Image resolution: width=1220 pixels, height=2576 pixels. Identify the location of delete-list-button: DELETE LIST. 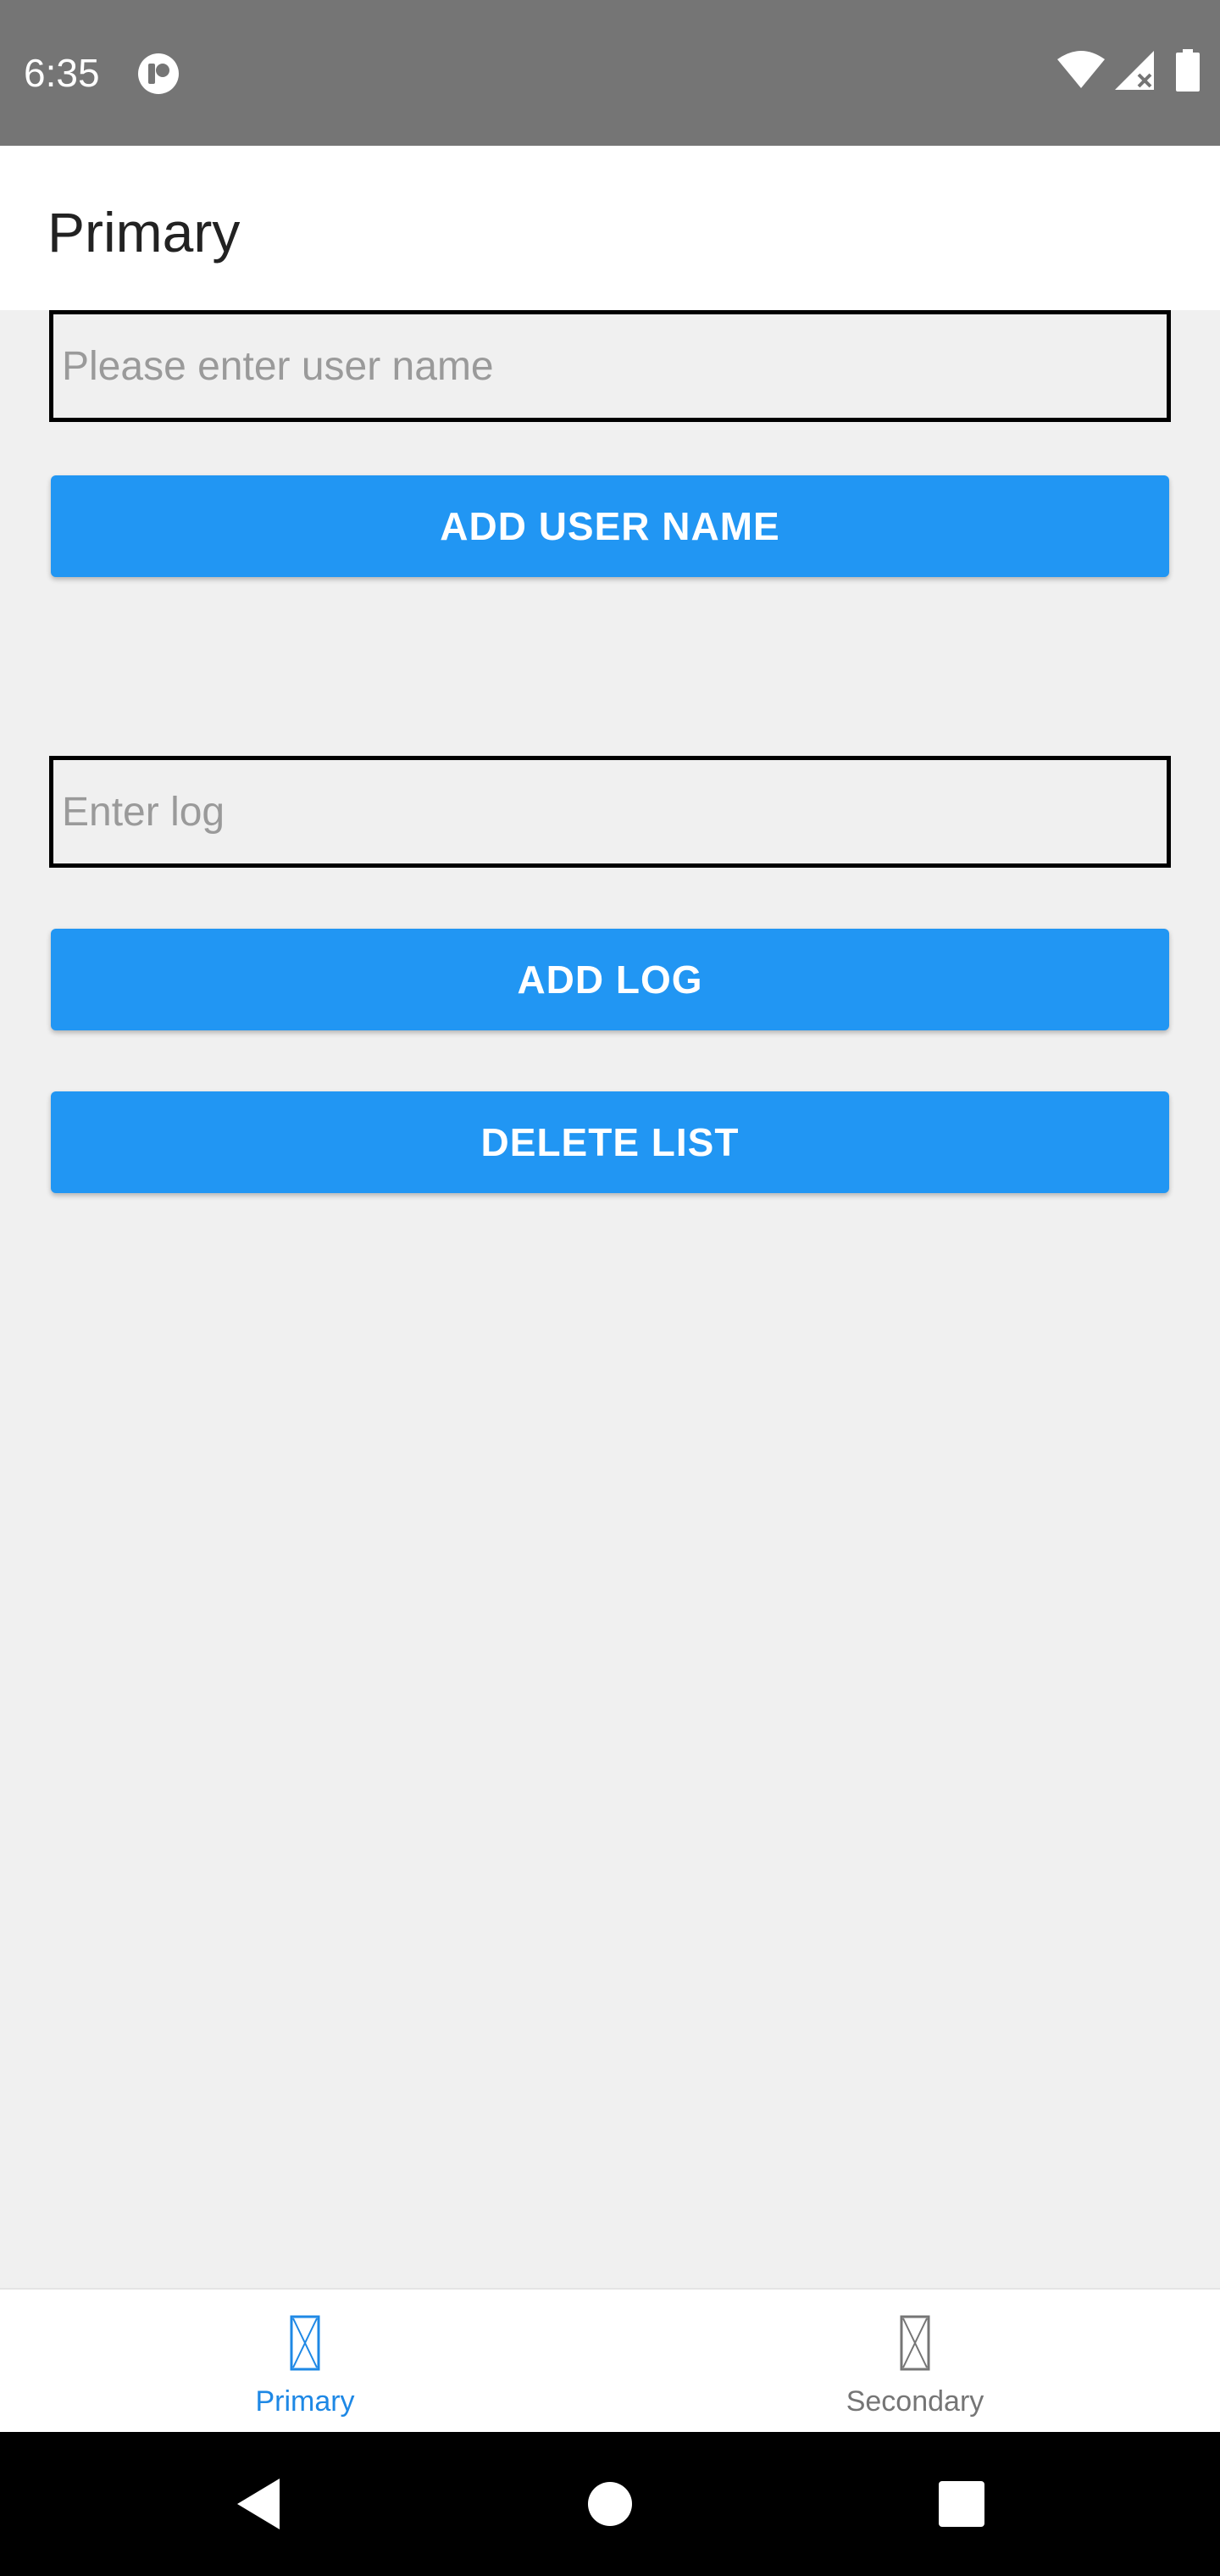
(610, 1142).